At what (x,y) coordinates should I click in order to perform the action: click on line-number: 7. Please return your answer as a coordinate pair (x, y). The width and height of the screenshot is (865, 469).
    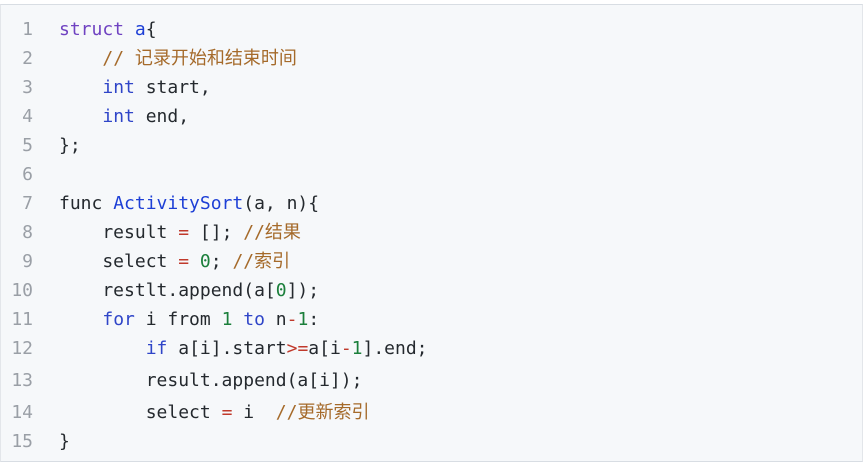
    Looking at the image, I should click on (27, 203).